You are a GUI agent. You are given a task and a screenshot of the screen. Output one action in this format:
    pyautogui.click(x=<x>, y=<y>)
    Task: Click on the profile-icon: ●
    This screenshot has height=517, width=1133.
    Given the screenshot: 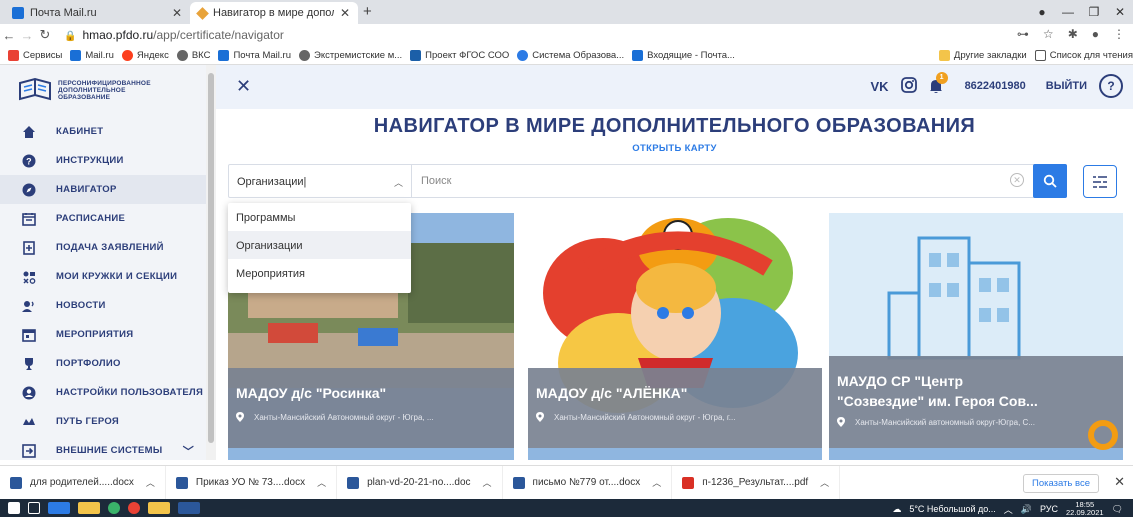 What is the action you would take?
    pyautogui.click(x=1042, y=12)
    